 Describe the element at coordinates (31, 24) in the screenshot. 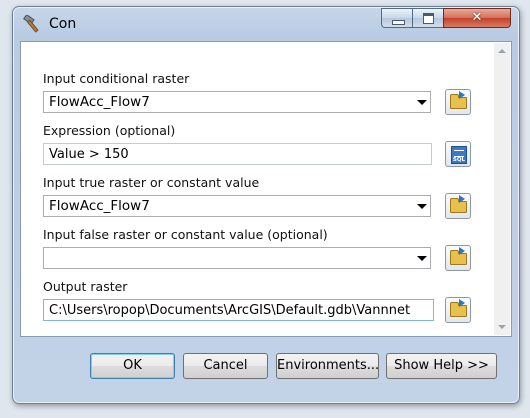

I see `hammer-icon` at that location.